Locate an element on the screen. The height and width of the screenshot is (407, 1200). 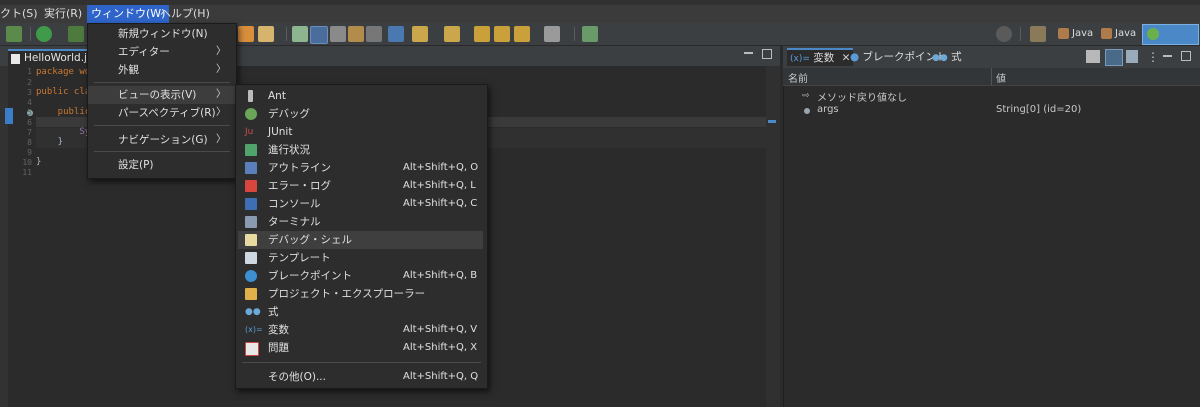
show-type-names-icon is located at coordinates (1093, 56).